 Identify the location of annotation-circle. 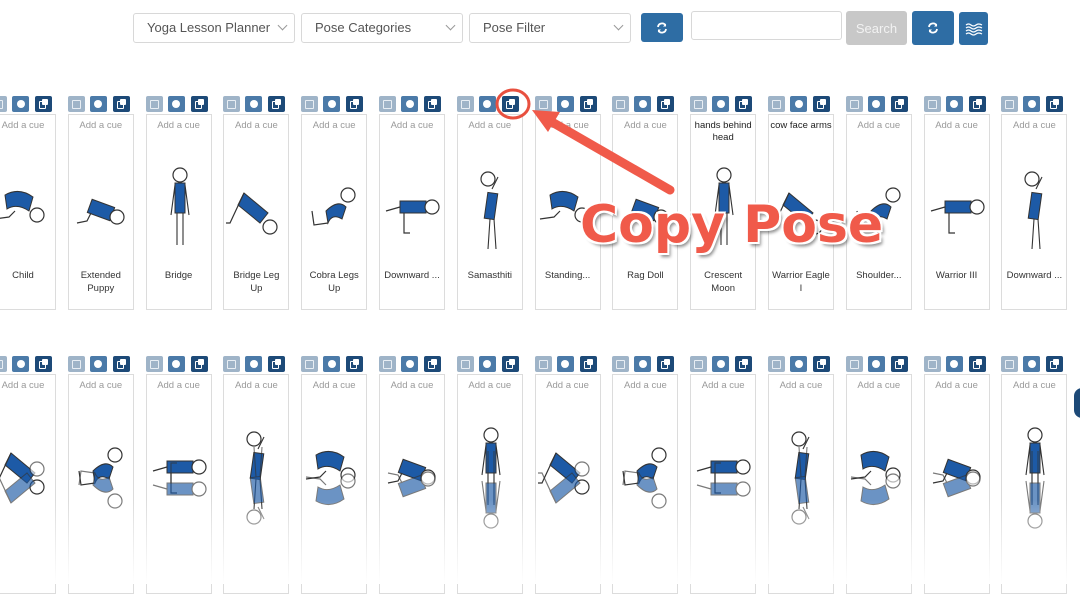
(513, 104).